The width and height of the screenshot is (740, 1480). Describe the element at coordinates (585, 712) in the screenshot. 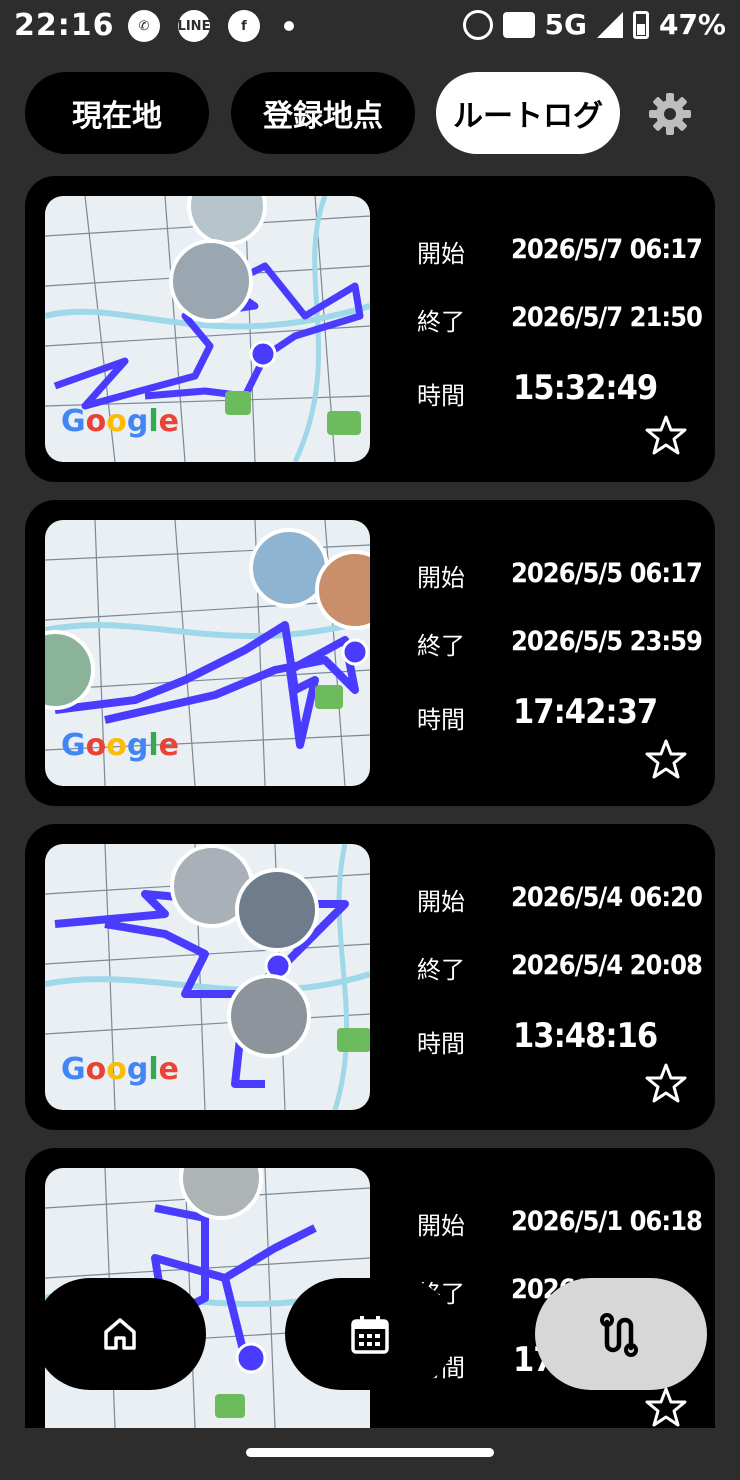

I see `duration-value: 17:42:37` at that location.